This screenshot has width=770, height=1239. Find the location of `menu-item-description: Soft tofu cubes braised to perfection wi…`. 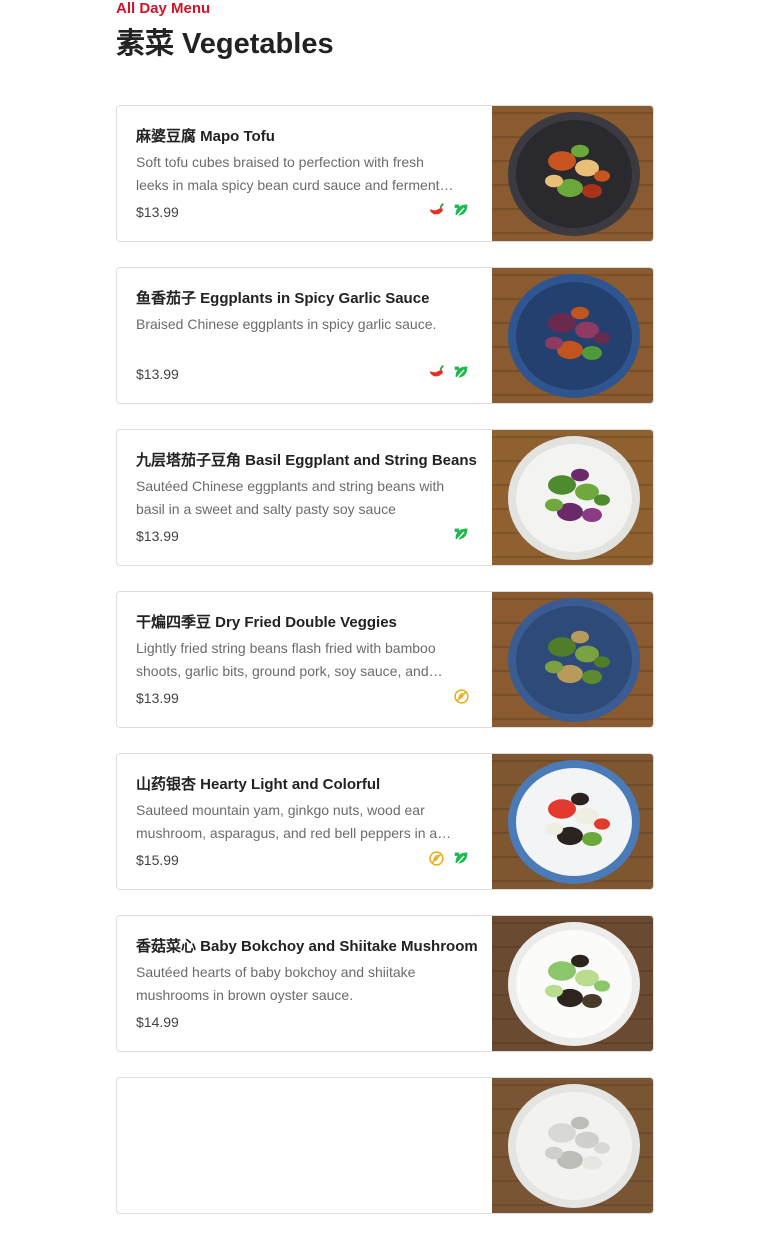

menu-item-description: Soft tofu cubes braised to perfection wi… is located at coordinates (296, 173).